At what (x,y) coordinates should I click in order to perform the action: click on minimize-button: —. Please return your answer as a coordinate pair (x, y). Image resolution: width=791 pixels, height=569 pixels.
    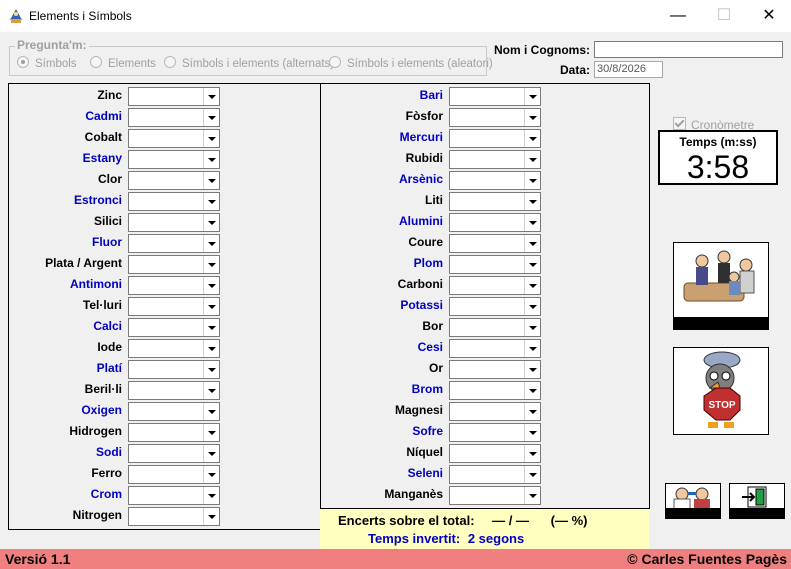
    Looking at the image, I should click on (678, 16).